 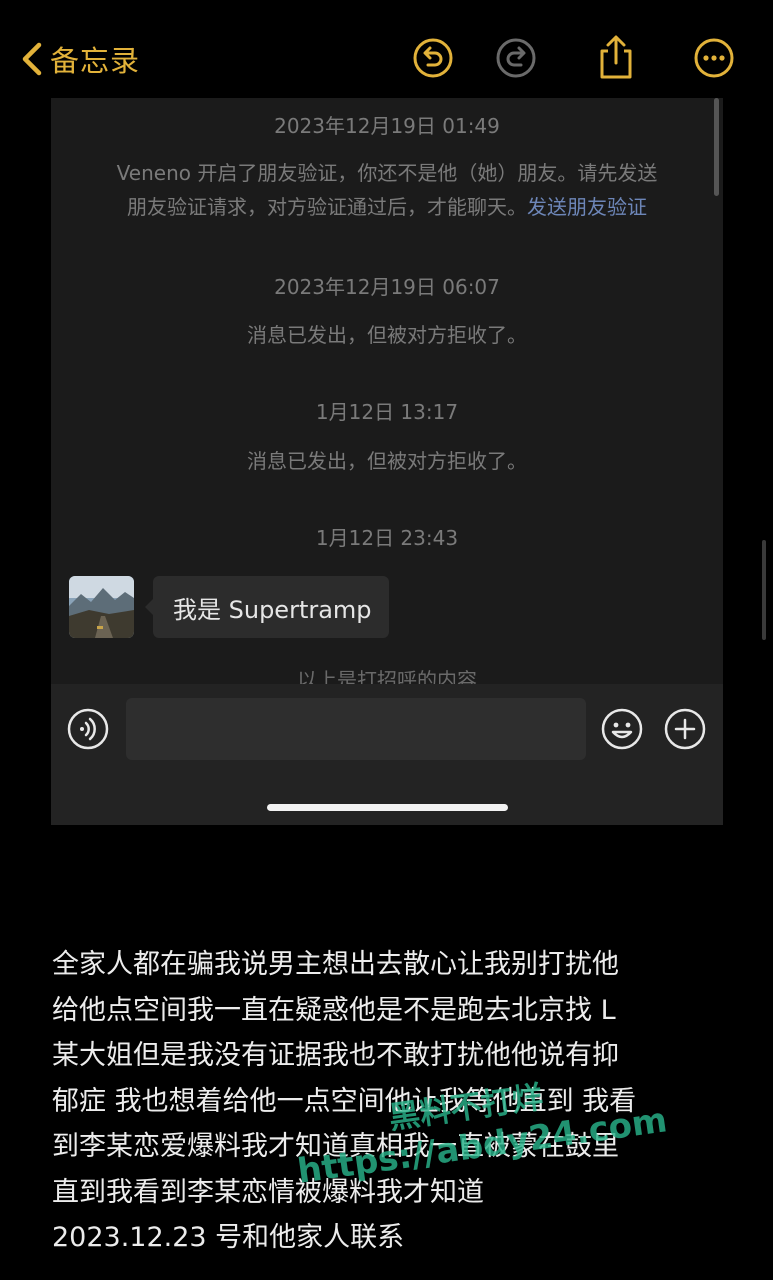 What do you see at coordinates (334, 1010) in the screenshot?
I see `note-line: 给他点空间我一直在疑惑他是不是跑去北京找 L` at bounding box center [334, 1010].